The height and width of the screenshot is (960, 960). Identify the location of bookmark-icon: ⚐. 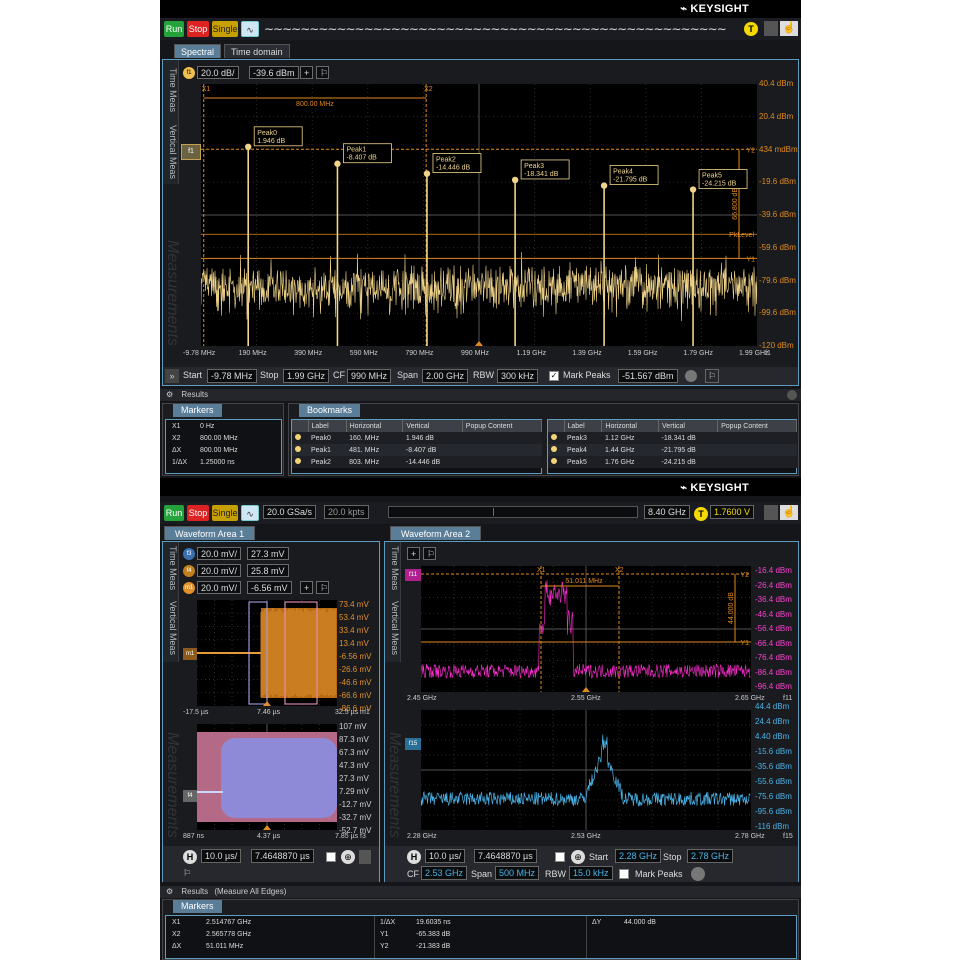
(322, 72).